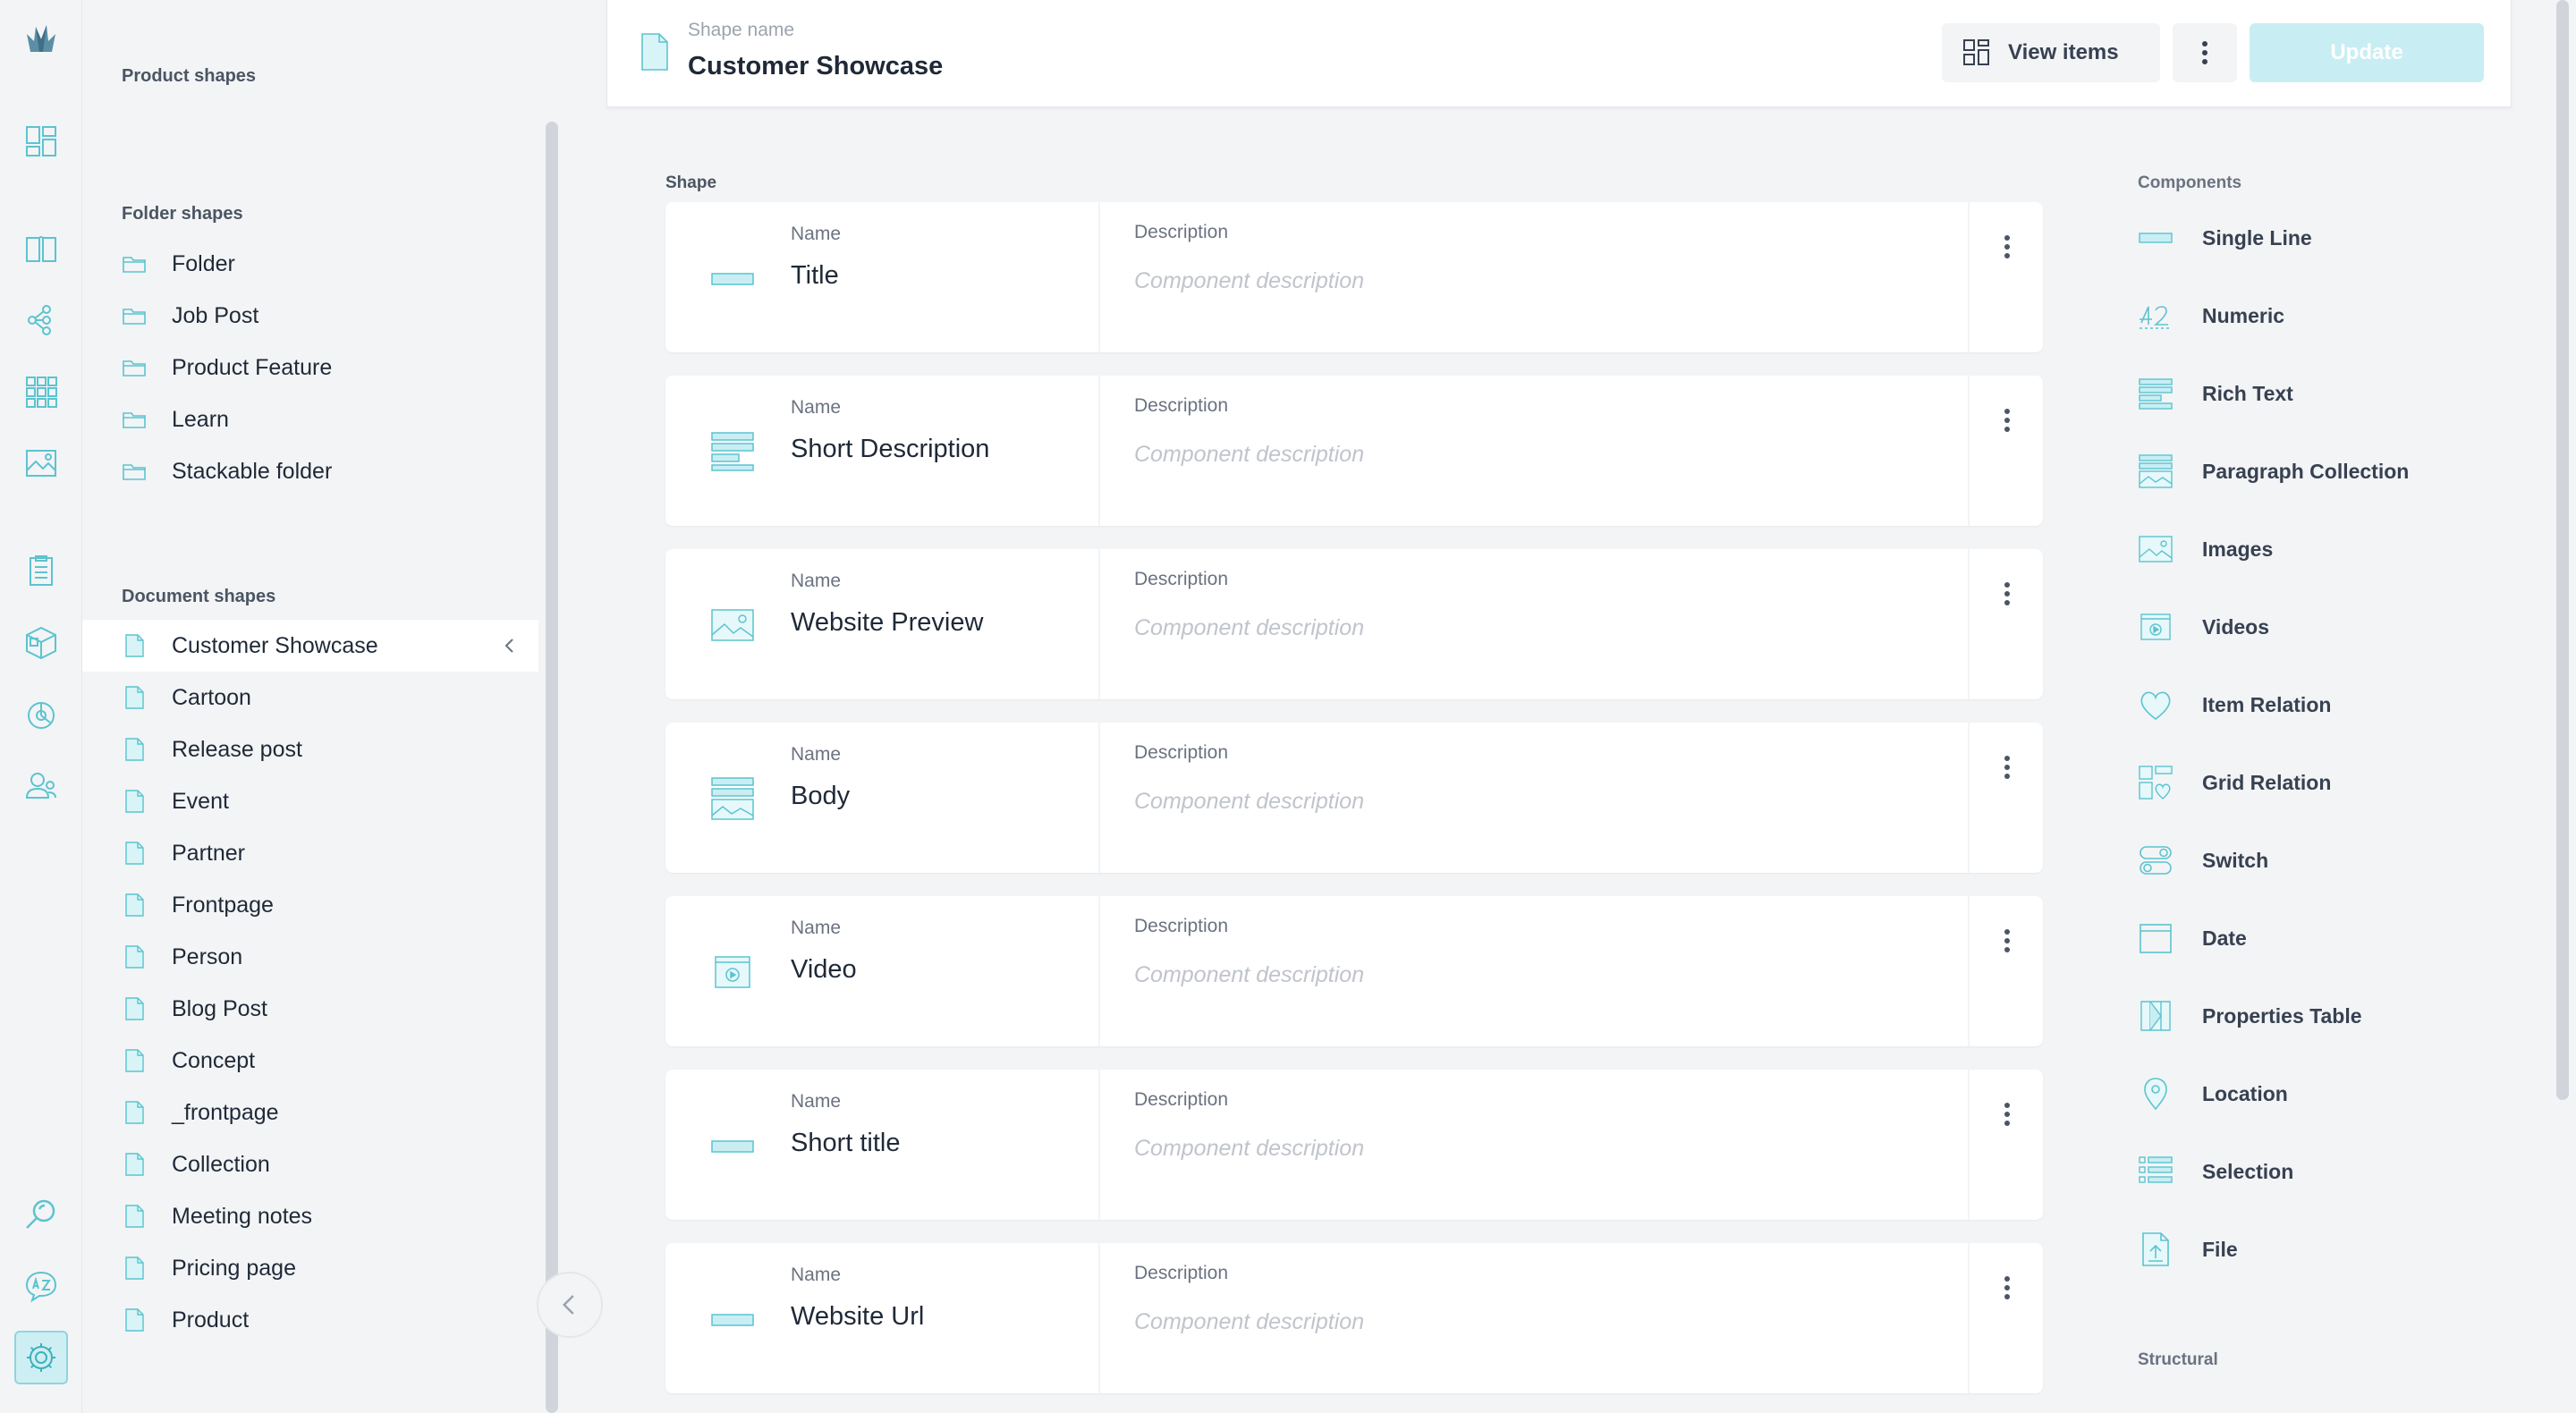 The width and height of the screenshot is (2576, 1413). What do you see at coordinates (2215, 1171) in the screenshot?
I see `palette-item-selection: Selection` at bounding box center [2215, 1171].